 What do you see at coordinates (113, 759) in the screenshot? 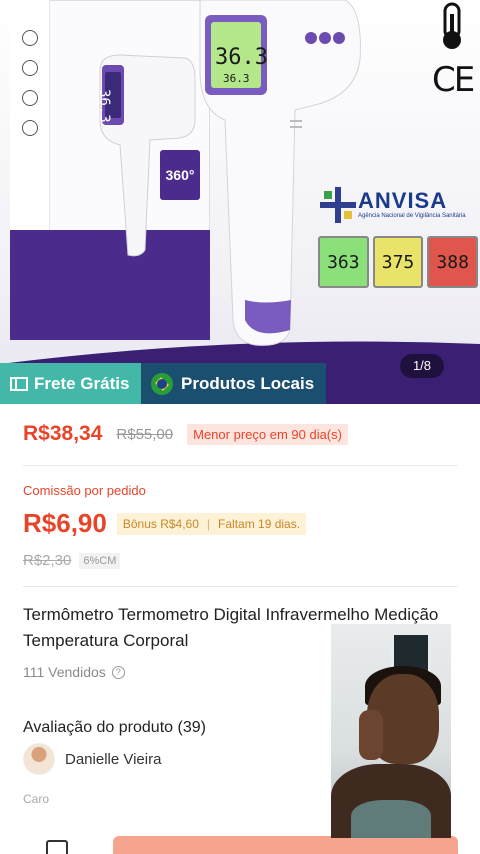
I see `reviewer-name: Danielle Vieira` at bounding box center [113, 759].